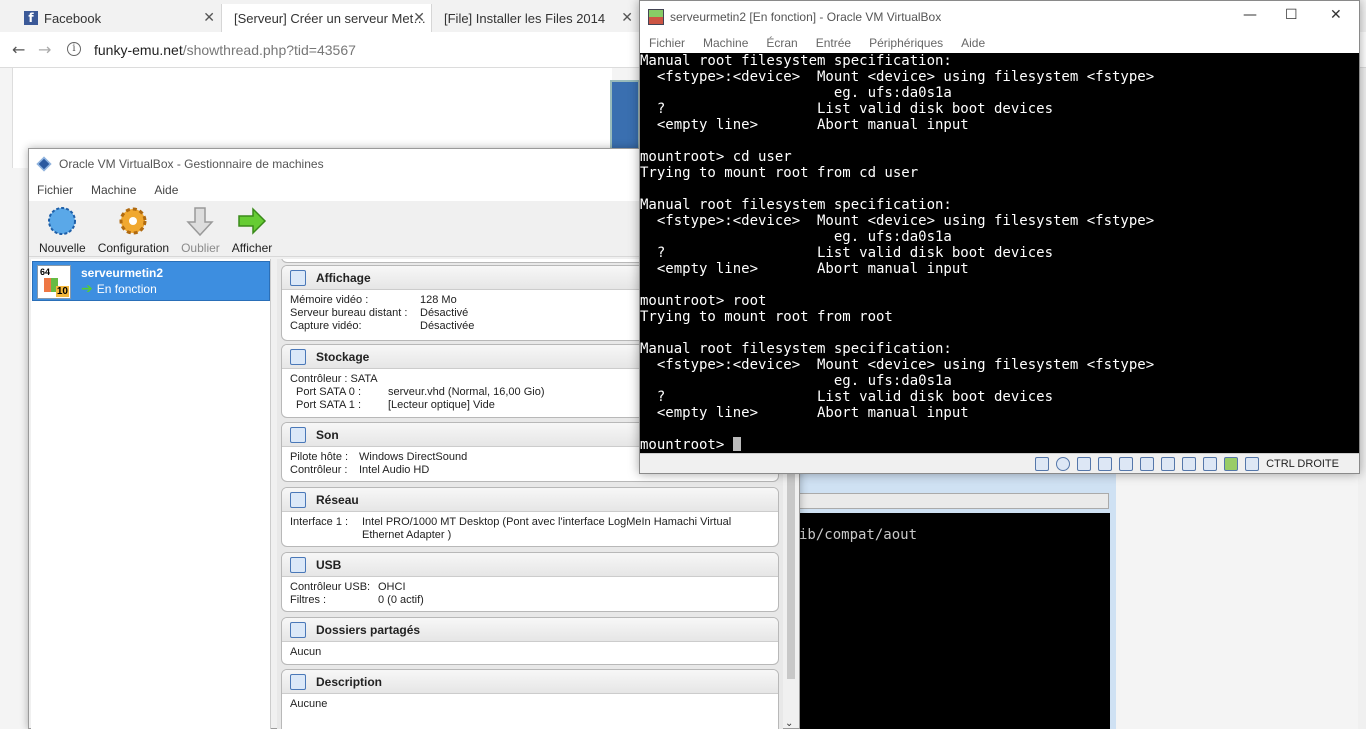  I want to click on mouse-integration-icon, so click(1231, 463).